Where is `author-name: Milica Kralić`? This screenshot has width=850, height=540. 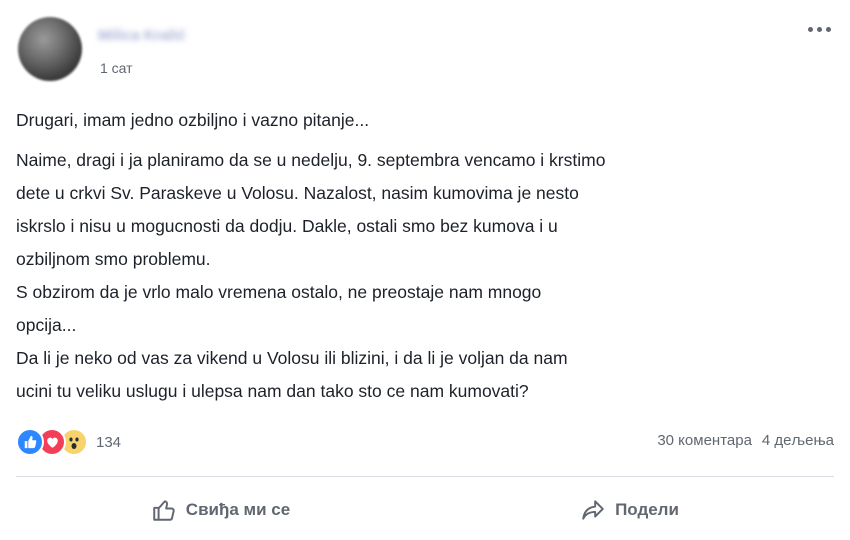
author-name: Milica Kralić is located at coordinates (171, 36).